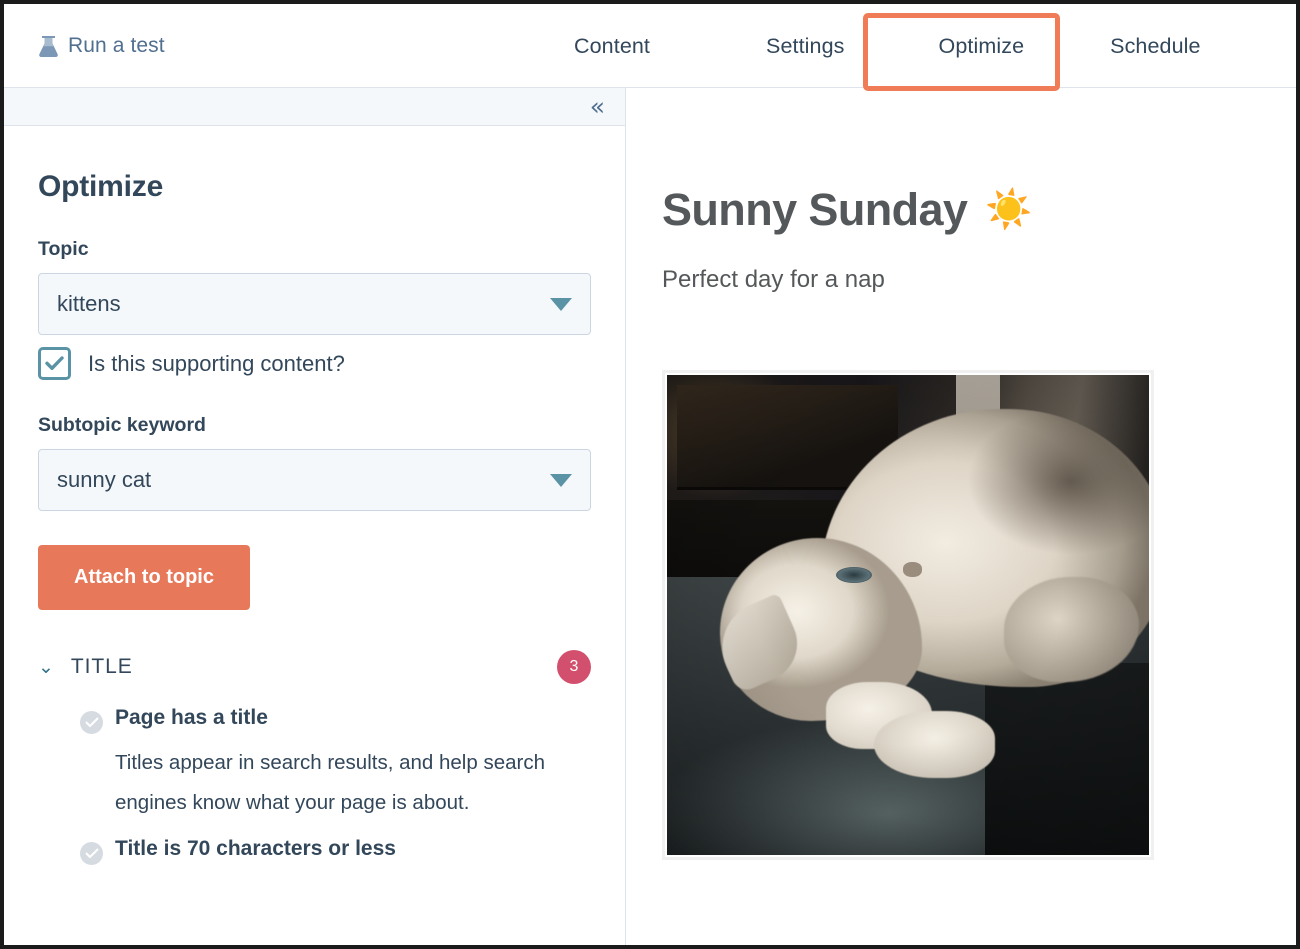  I want to click on topic-select-value: kittens, so click(89, 303).